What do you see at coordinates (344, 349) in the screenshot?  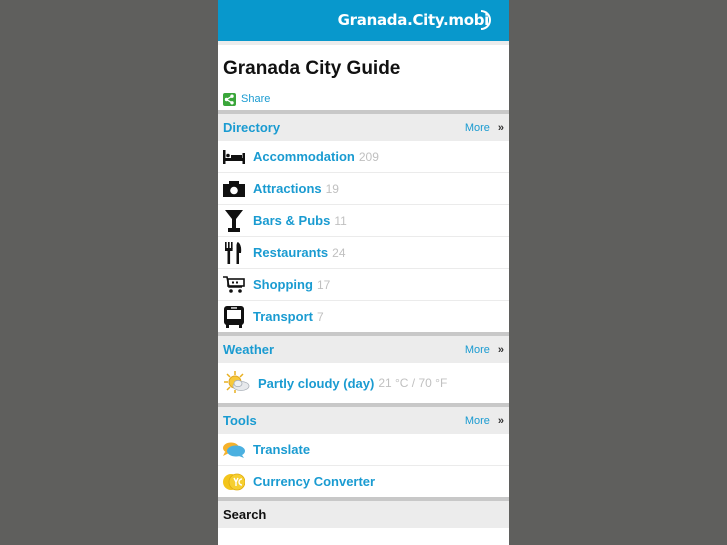 I see `weather-title: Weather` at bounding box center [344, 349].